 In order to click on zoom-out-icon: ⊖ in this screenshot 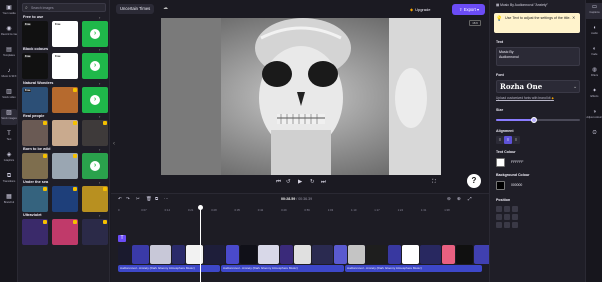, I will do `click(449, 199)`.